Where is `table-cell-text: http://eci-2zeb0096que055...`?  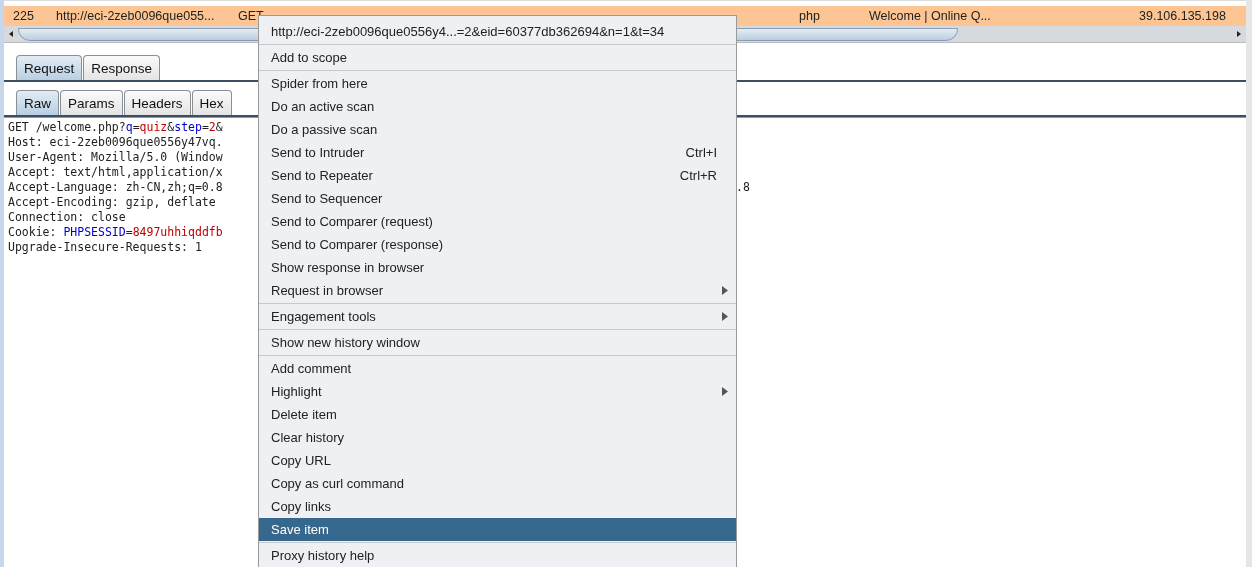
table-cell-text: http://eci-2zeb0096que055... is located at coordinates (136, 16).